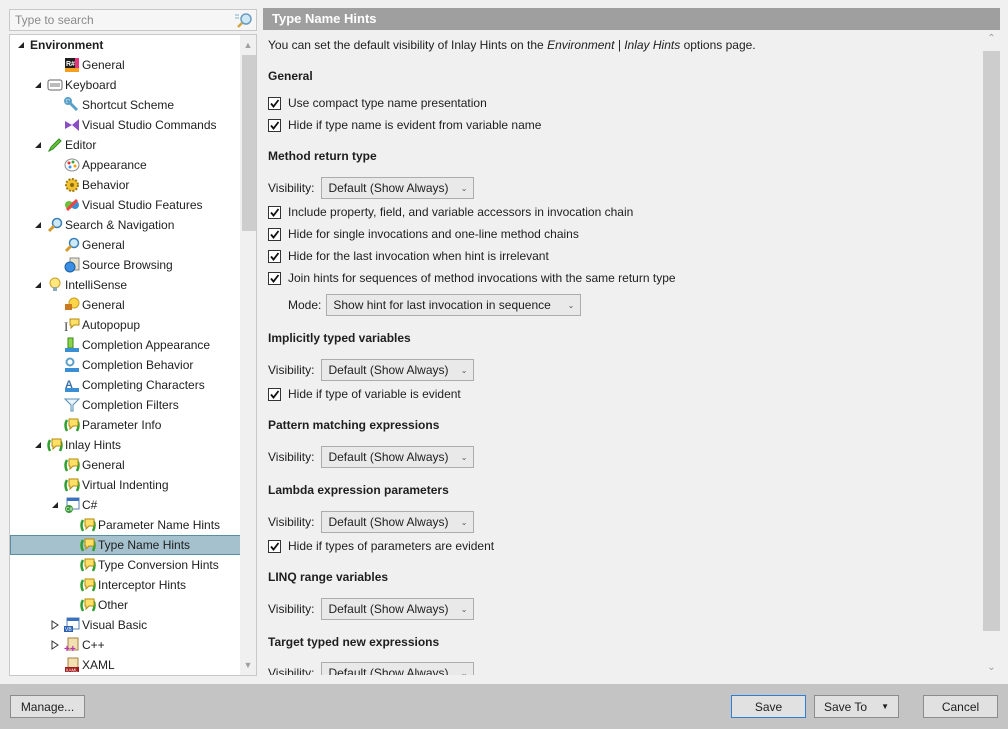 This screenshot has width=1008, height=729. What do you see at coordinates (125, 325) in the screenshot?
I see `tree-item: I Autopopup` at bounding box center [125, 325].